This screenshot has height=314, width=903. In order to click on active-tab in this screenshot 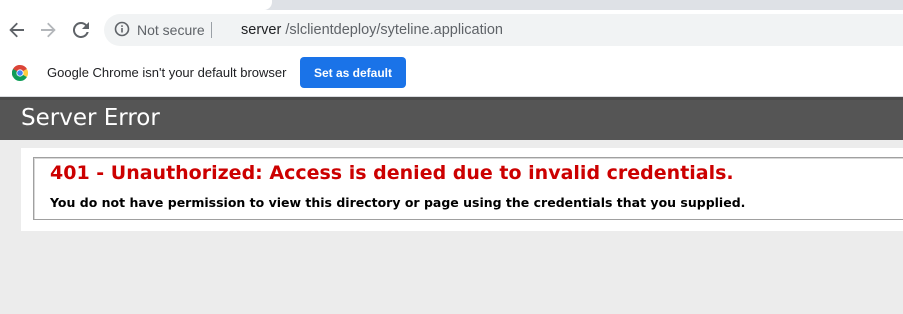, I will do `click(136, 5)`.